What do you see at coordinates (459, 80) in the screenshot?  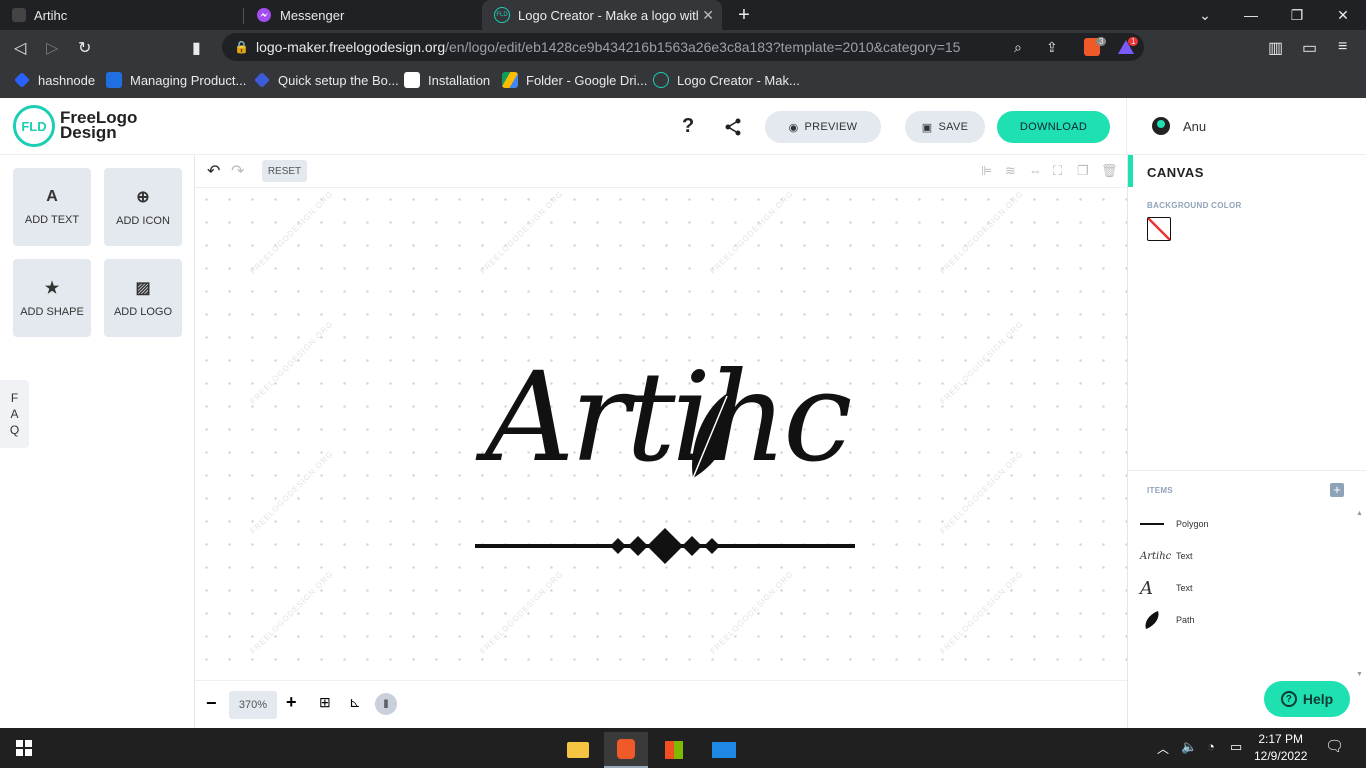 I see `bookmark-label: Installation` at bounding box center [459, 80].